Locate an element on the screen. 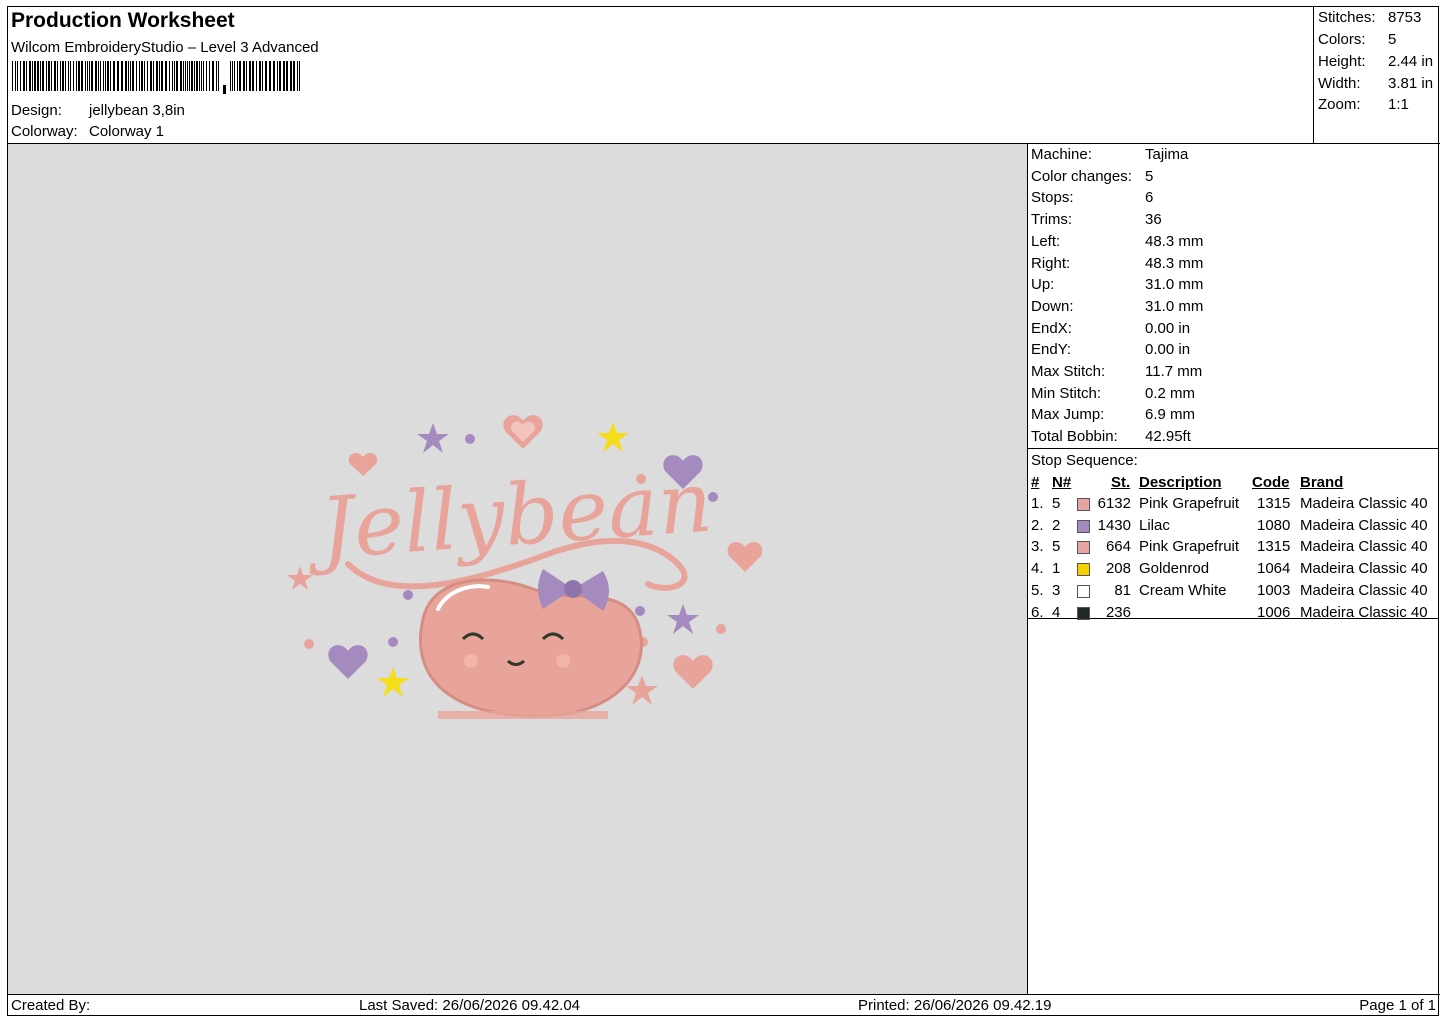 The width and height of the screenshot is (1445, 1021). row-stitches: 6132 is located at coordinates (1114, 503).